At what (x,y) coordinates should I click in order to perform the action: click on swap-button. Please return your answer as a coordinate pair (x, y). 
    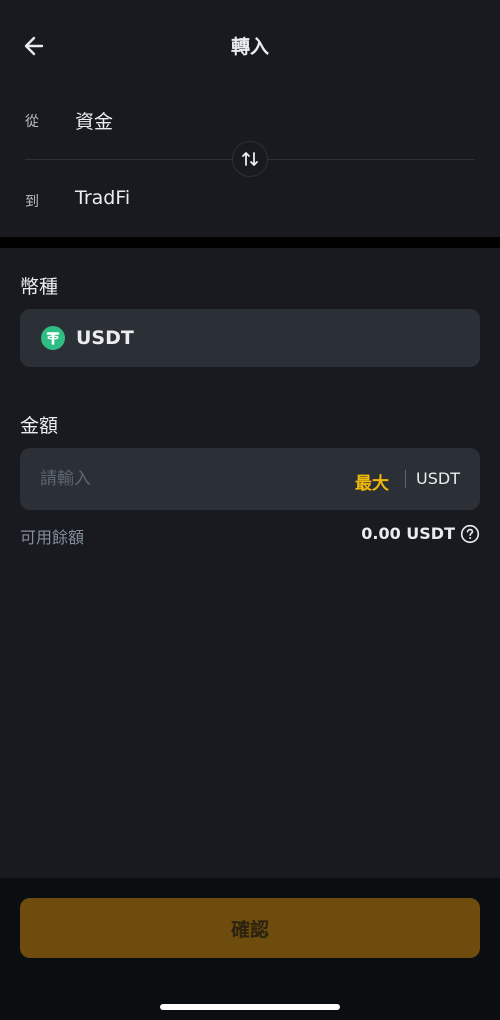
    Looking at the image, I should click on (250, 159).